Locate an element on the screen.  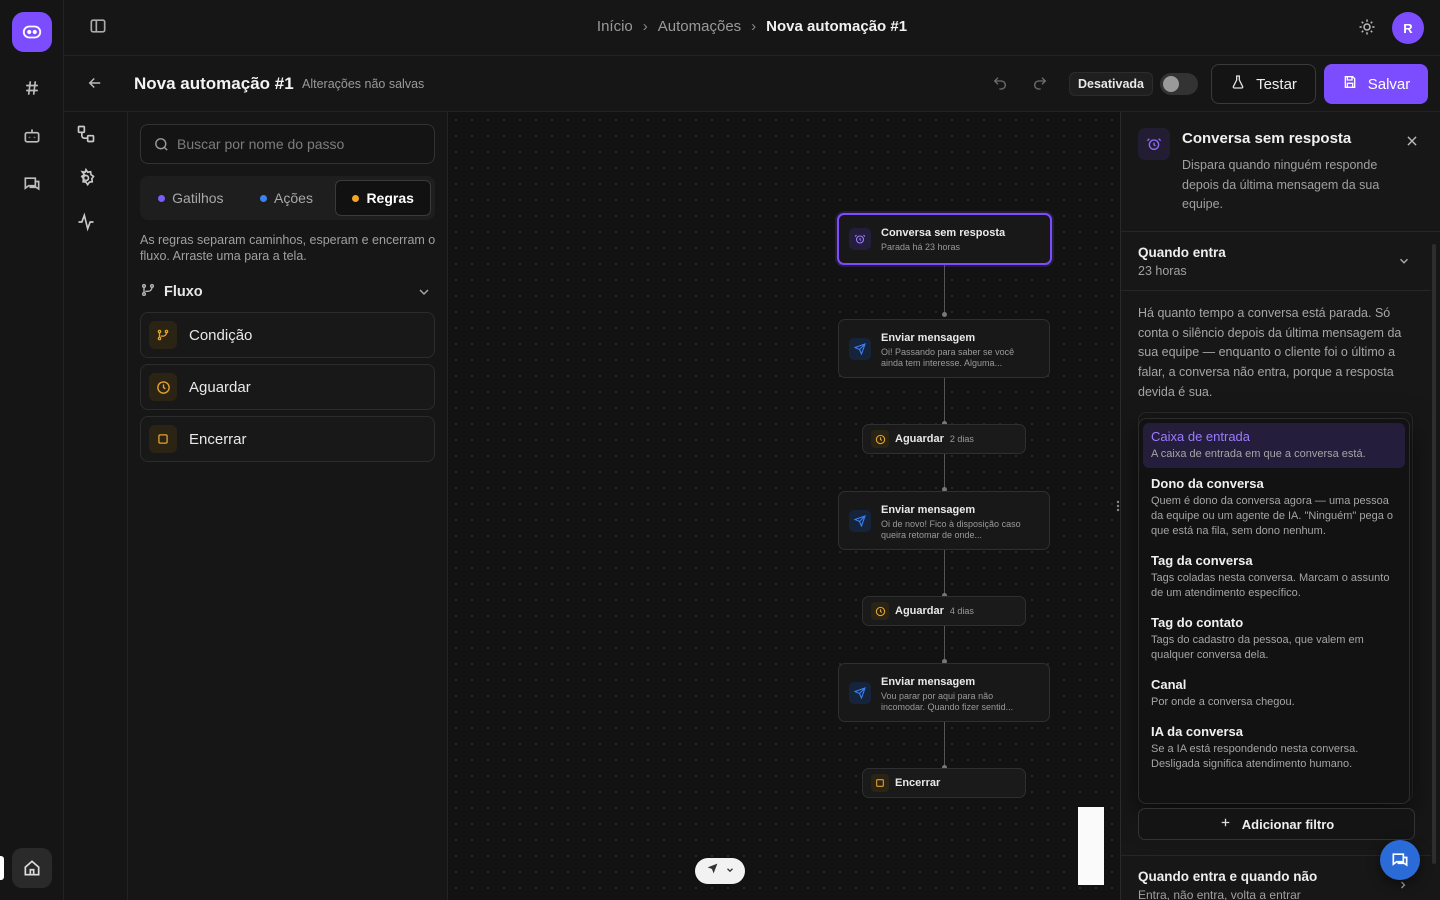
end-node: Encerrar is located at coordinates (944, 783).